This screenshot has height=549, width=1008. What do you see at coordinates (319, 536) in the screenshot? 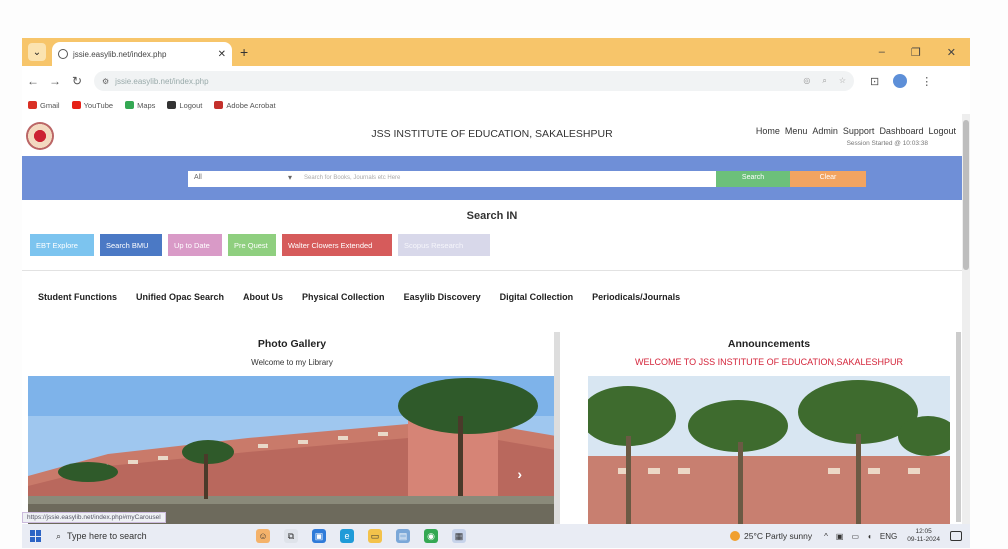
I see `store-icon: ▣` at bounding box center [319, 536].